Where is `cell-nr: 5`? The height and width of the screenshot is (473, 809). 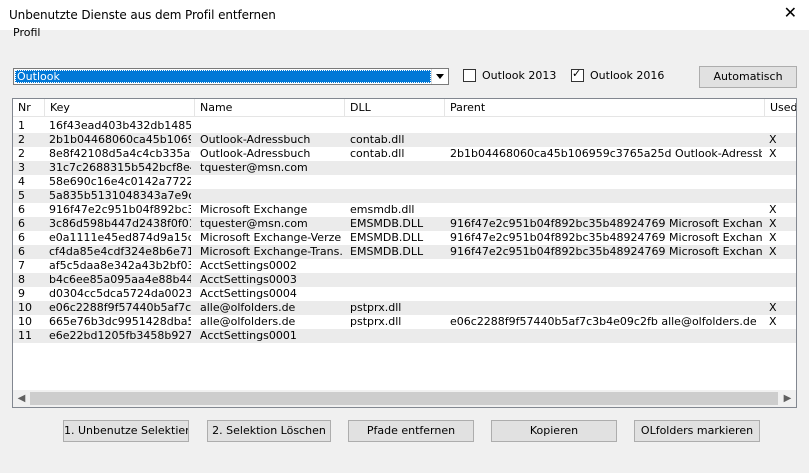
cell-nr: 5 is located at coordinates (21, 195).